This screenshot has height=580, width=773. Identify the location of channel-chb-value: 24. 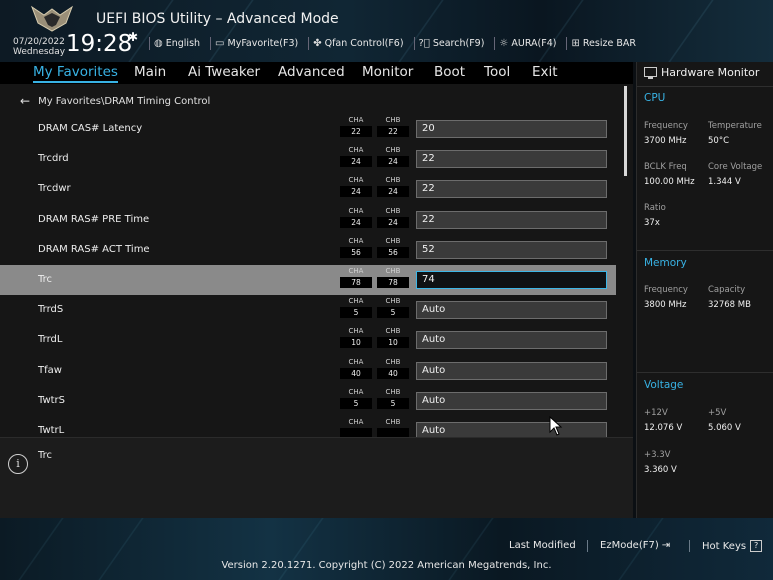
(393, 191).